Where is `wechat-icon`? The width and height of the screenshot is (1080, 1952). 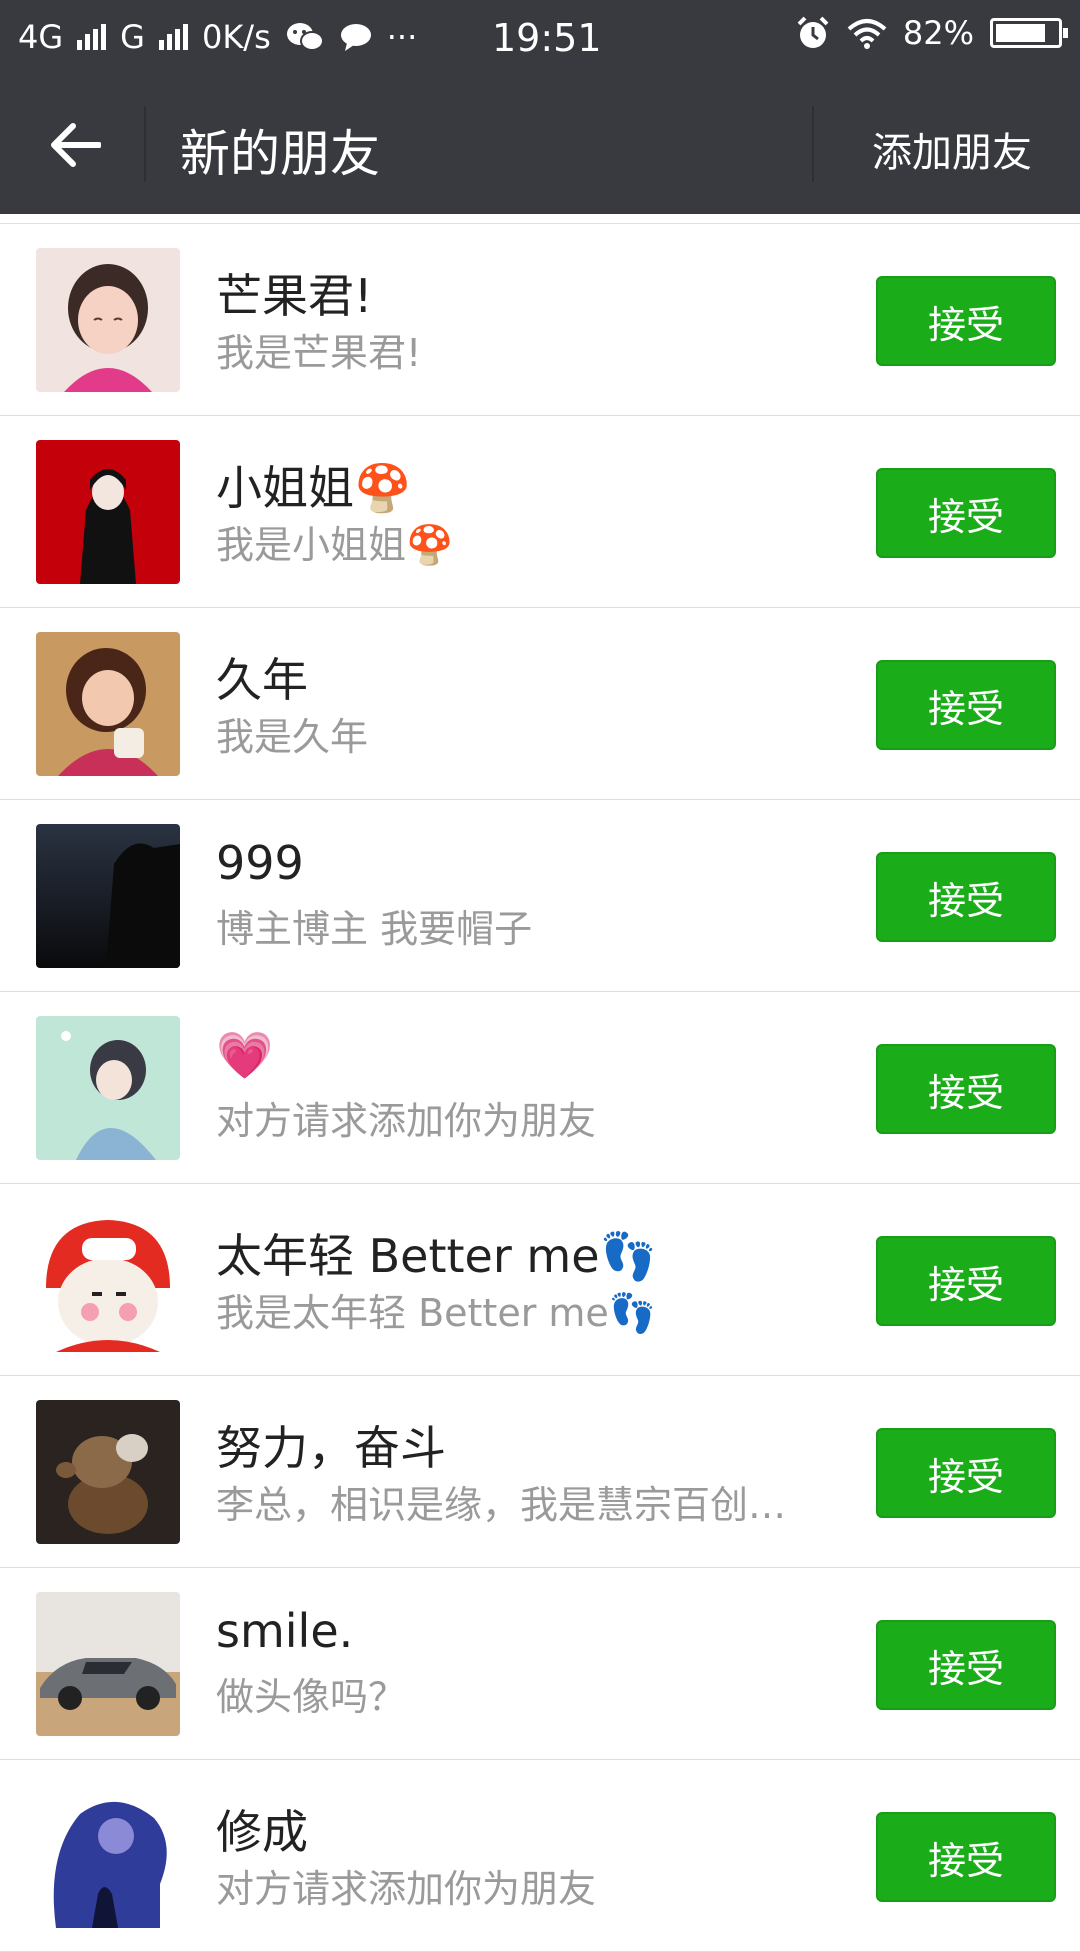
wechat-icon is located at coordinates (305, 37).